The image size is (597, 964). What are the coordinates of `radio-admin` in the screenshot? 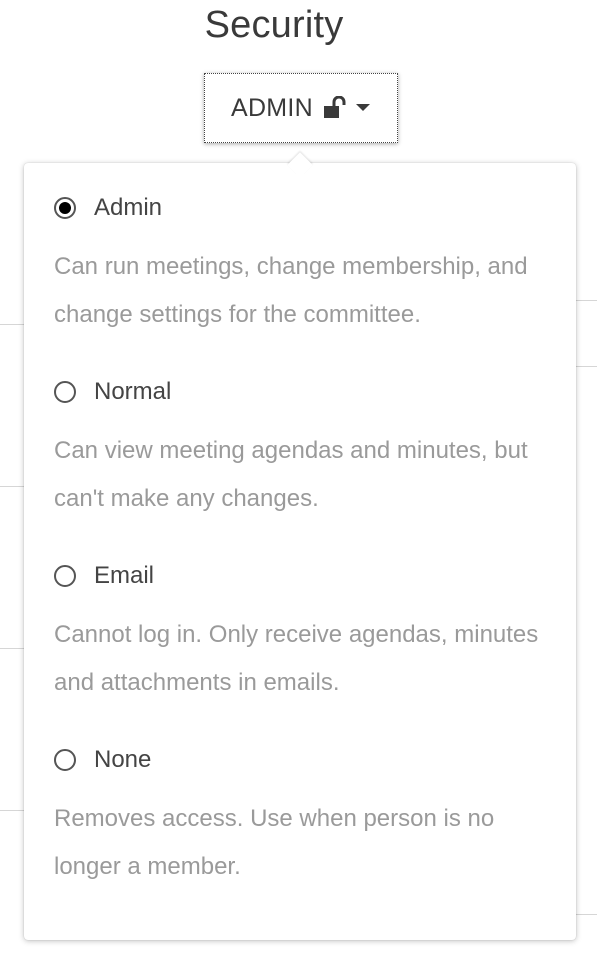 It's located at (65, 208).